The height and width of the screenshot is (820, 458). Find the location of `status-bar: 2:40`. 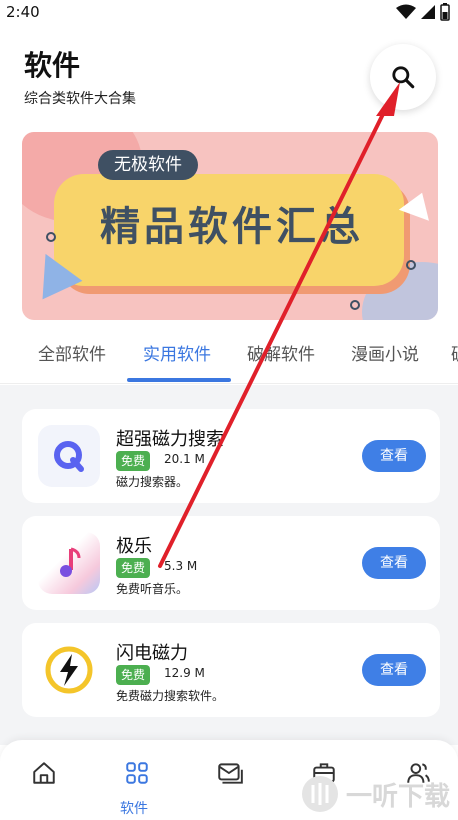

status-bar: 2:40 is located at coordinates (229, 12).